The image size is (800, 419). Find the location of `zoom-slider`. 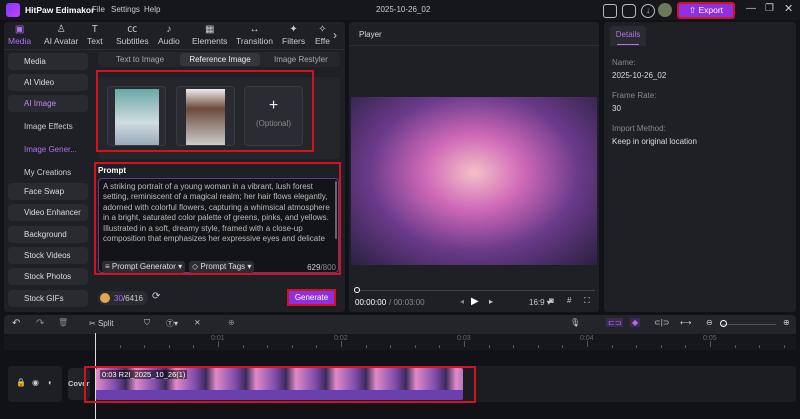

zoom-slider is located at coordinates (749, 324).